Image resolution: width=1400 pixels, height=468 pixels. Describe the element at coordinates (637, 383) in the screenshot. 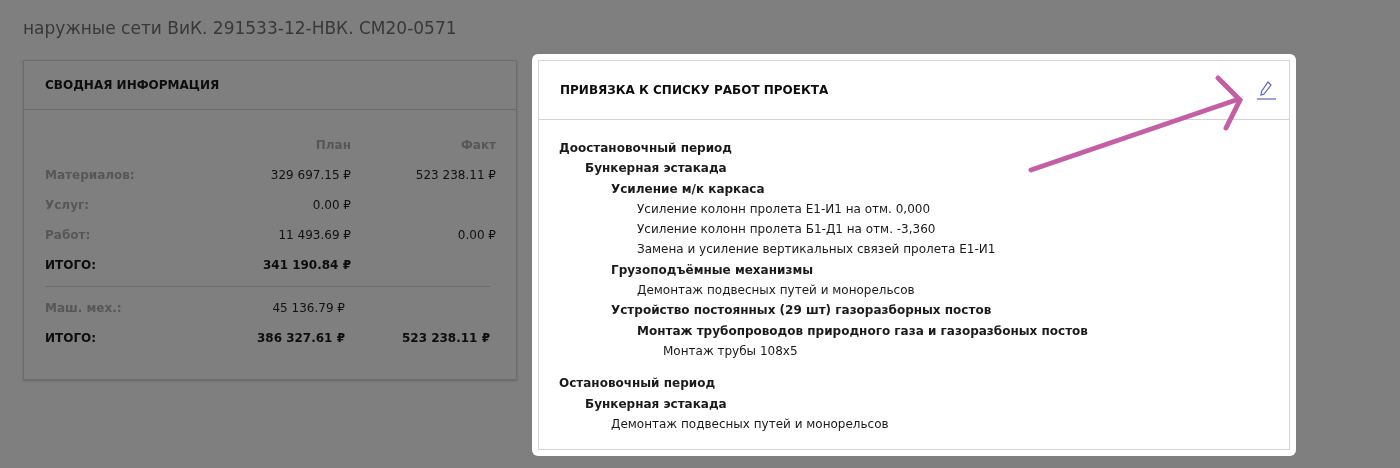

I see `work-item: Остановочный период` at that location.